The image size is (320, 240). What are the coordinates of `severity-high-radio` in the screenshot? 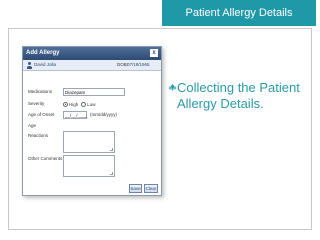 It's located at (65, 104).